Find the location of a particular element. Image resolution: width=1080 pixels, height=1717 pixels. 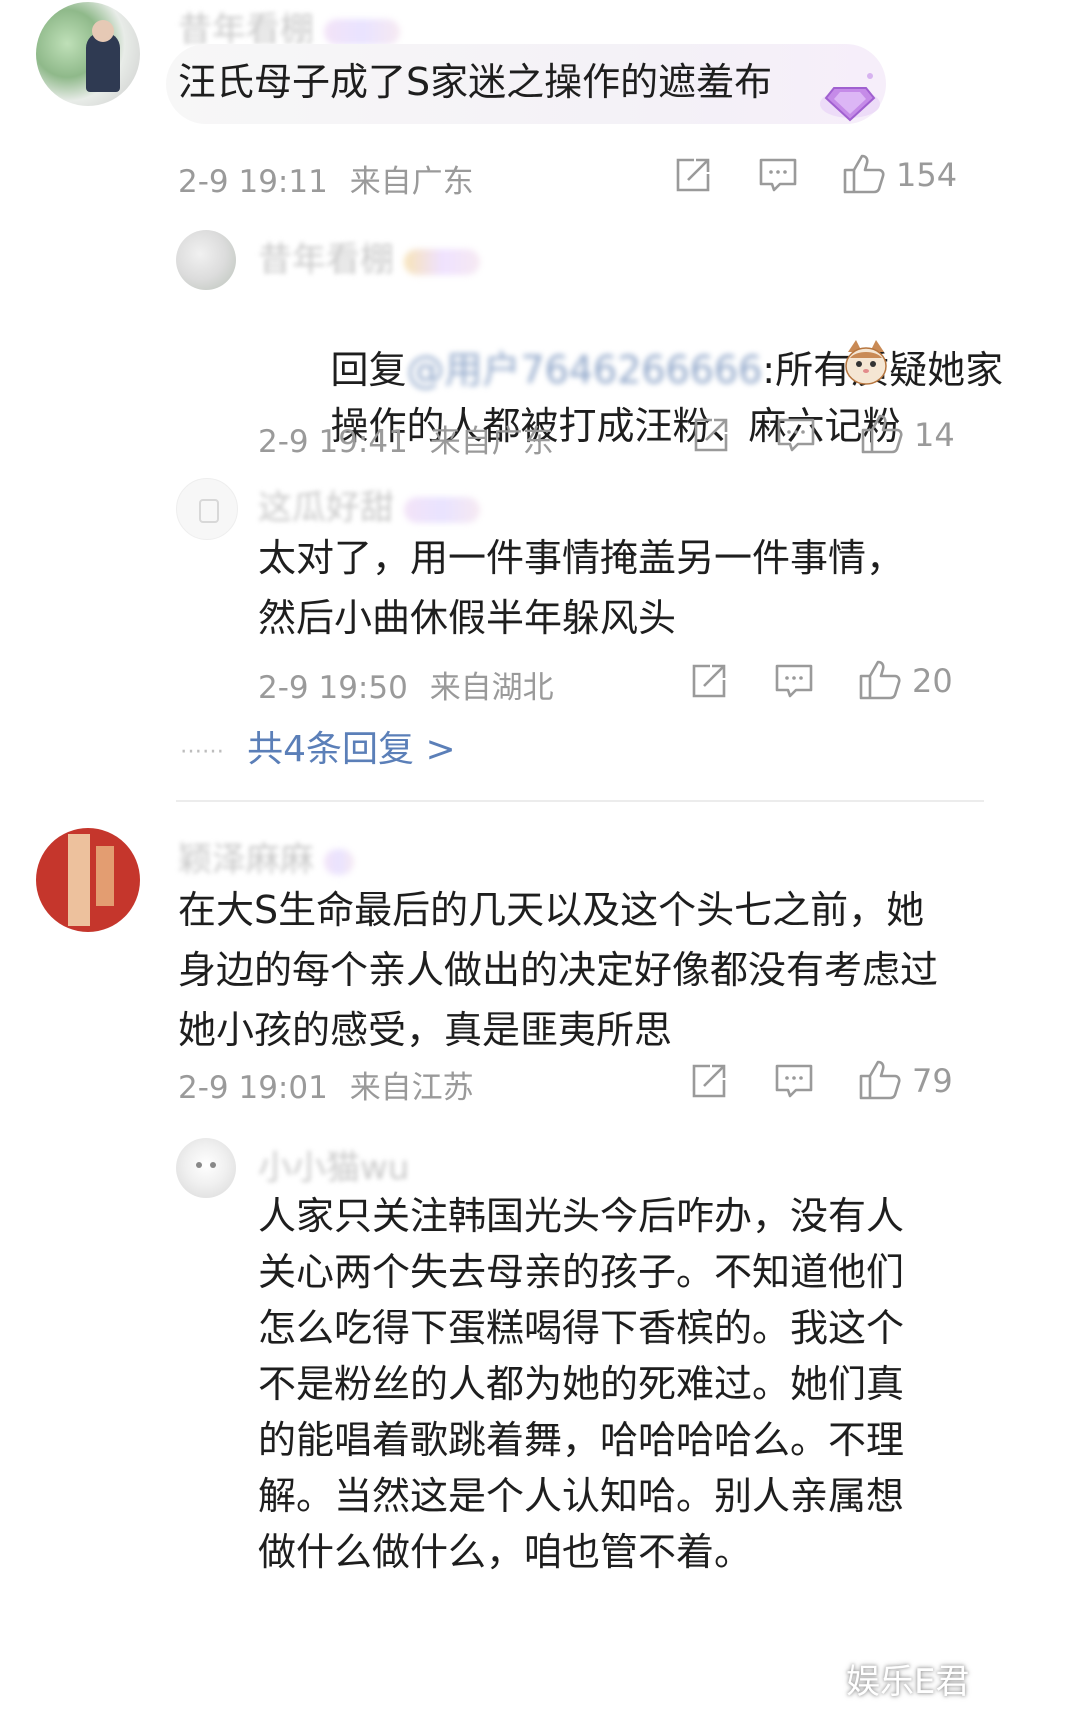

cat-emoji-icon is located at coordinates (866, 362).